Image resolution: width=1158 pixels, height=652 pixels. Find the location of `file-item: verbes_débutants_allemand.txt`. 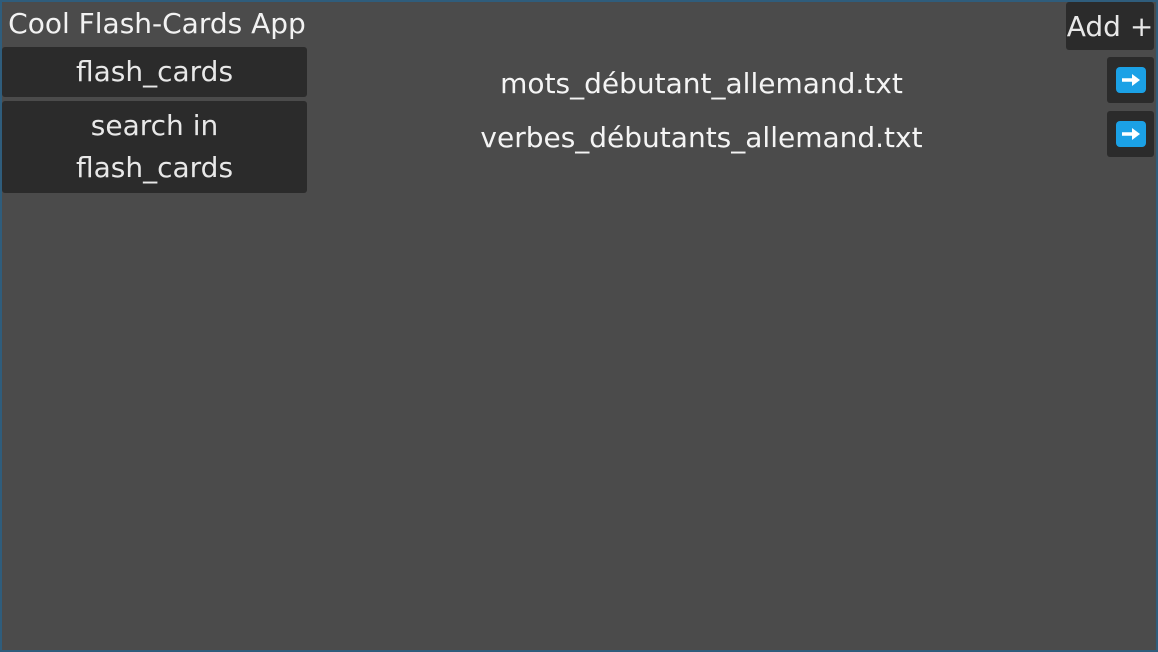

file-item: verbes_débutants_allemand.txt is located at coordinates (701, 137).